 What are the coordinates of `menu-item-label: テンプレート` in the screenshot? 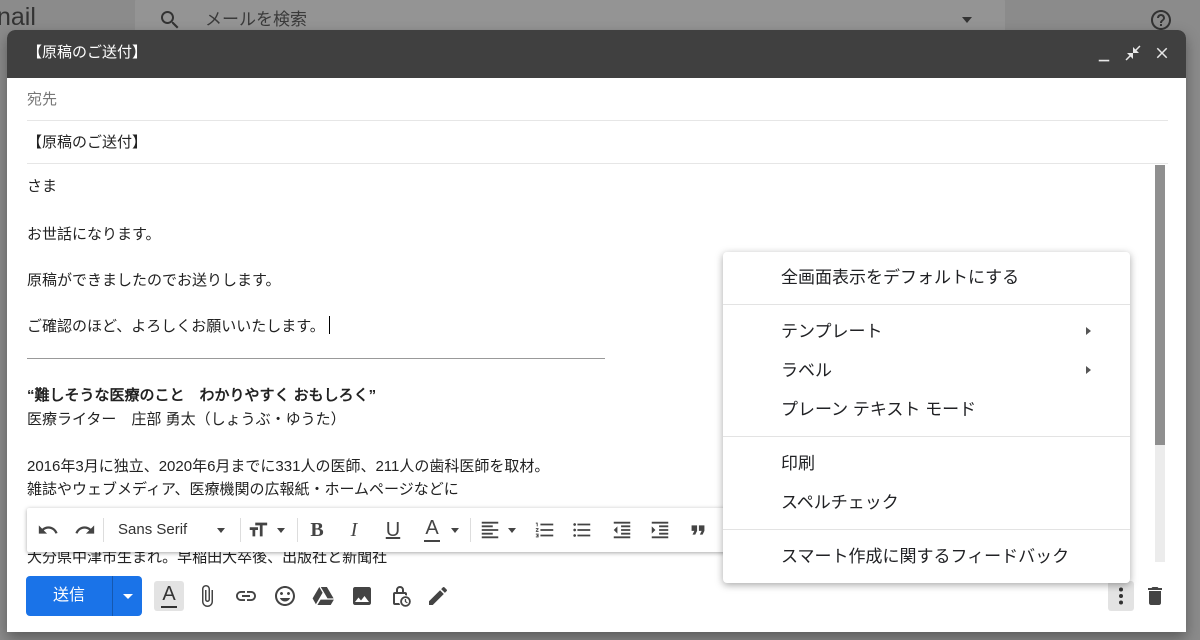 It's located at (832, 331).